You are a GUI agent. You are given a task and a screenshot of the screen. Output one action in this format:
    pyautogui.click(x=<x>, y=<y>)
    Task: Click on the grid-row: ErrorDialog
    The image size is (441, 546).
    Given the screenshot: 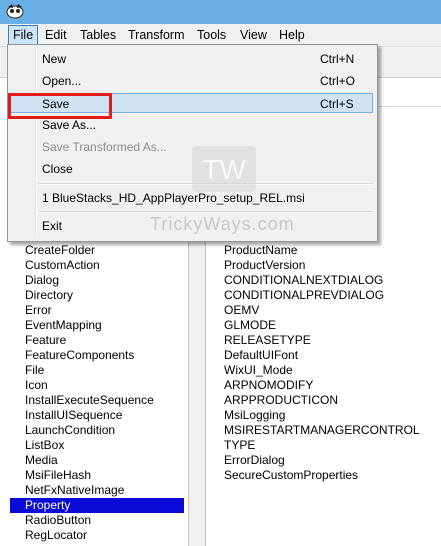 What is the action you would take?
    pyautogui.click(x=254, y=460)
    